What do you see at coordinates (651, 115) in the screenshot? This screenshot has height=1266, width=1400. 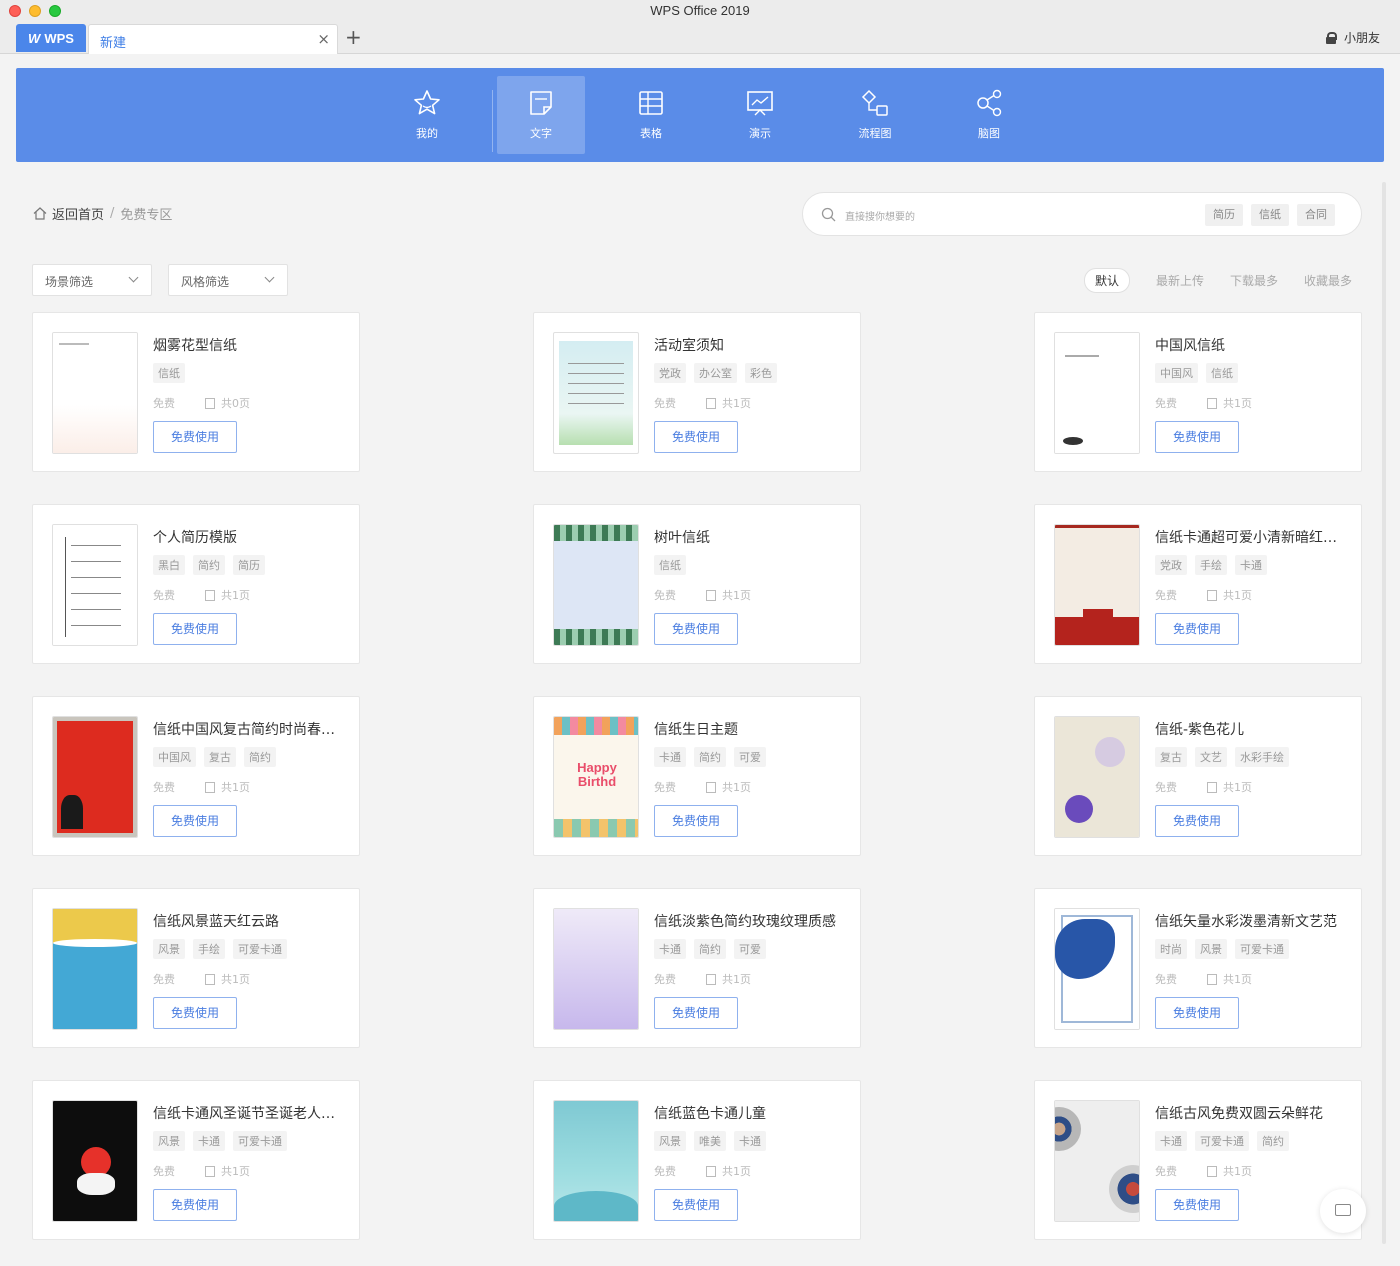 I see `category-sheet: 表格` at bounding box center [651, 115].